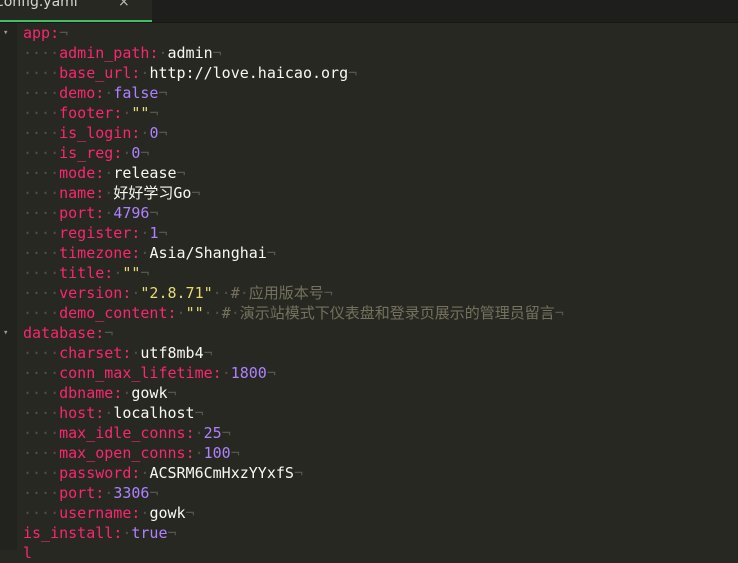  I want to click on code-line: ····register:·1¬, so click(377, 233).